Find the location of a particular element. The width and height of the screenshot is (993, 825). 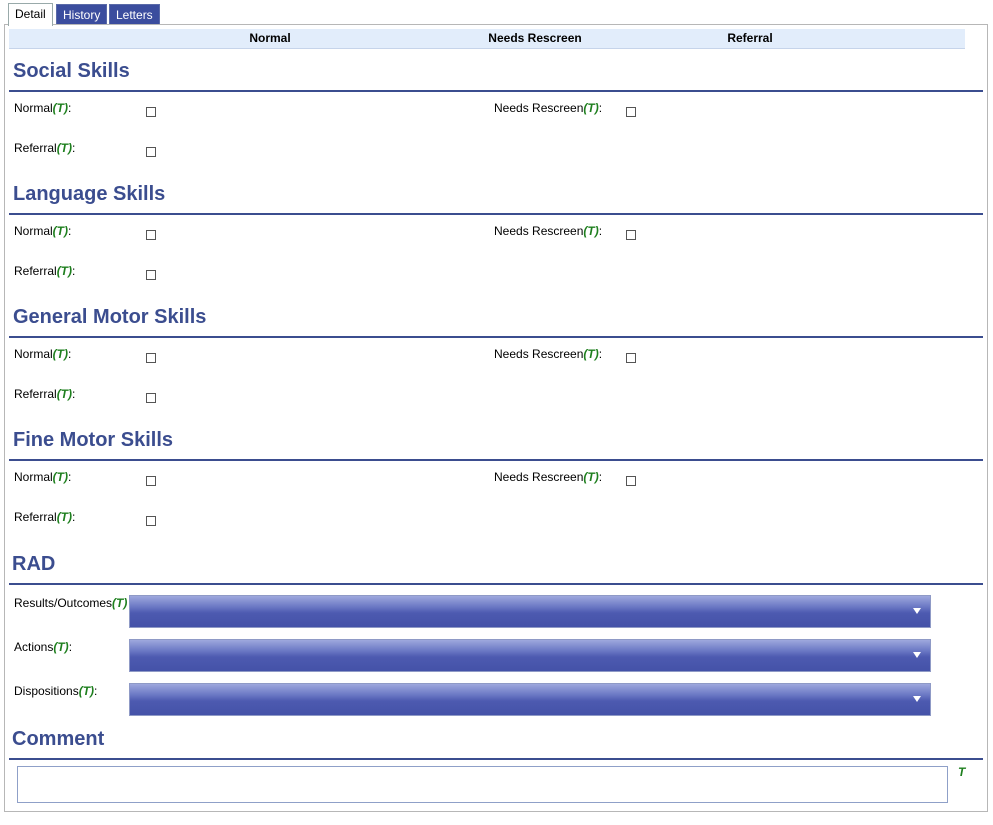

label-general-motor-normal: Normal(T): is located at coordinates (43, 354).